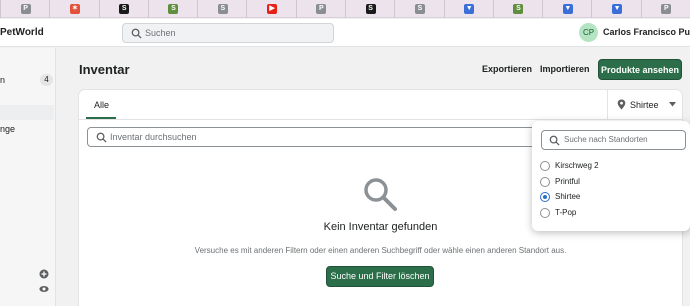 This screenshot has height=306, width=690. What do you see at coordinates (27, 112) in the screenshot?
I see `sidebar-item-active` at bounding box center [27, 112].